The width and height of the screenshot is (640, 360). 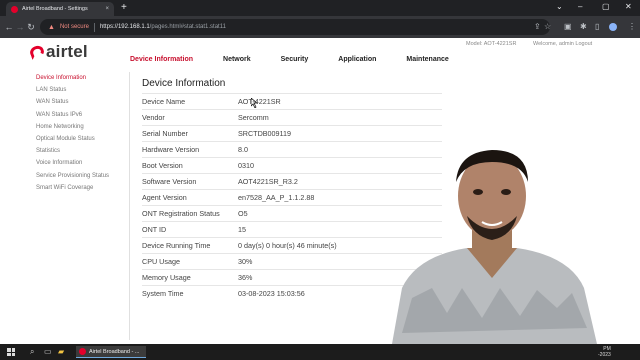 I want to click on sidebar-item-wan-status-ipv6: WAN Status IPv6, so click(x=79, y=115).